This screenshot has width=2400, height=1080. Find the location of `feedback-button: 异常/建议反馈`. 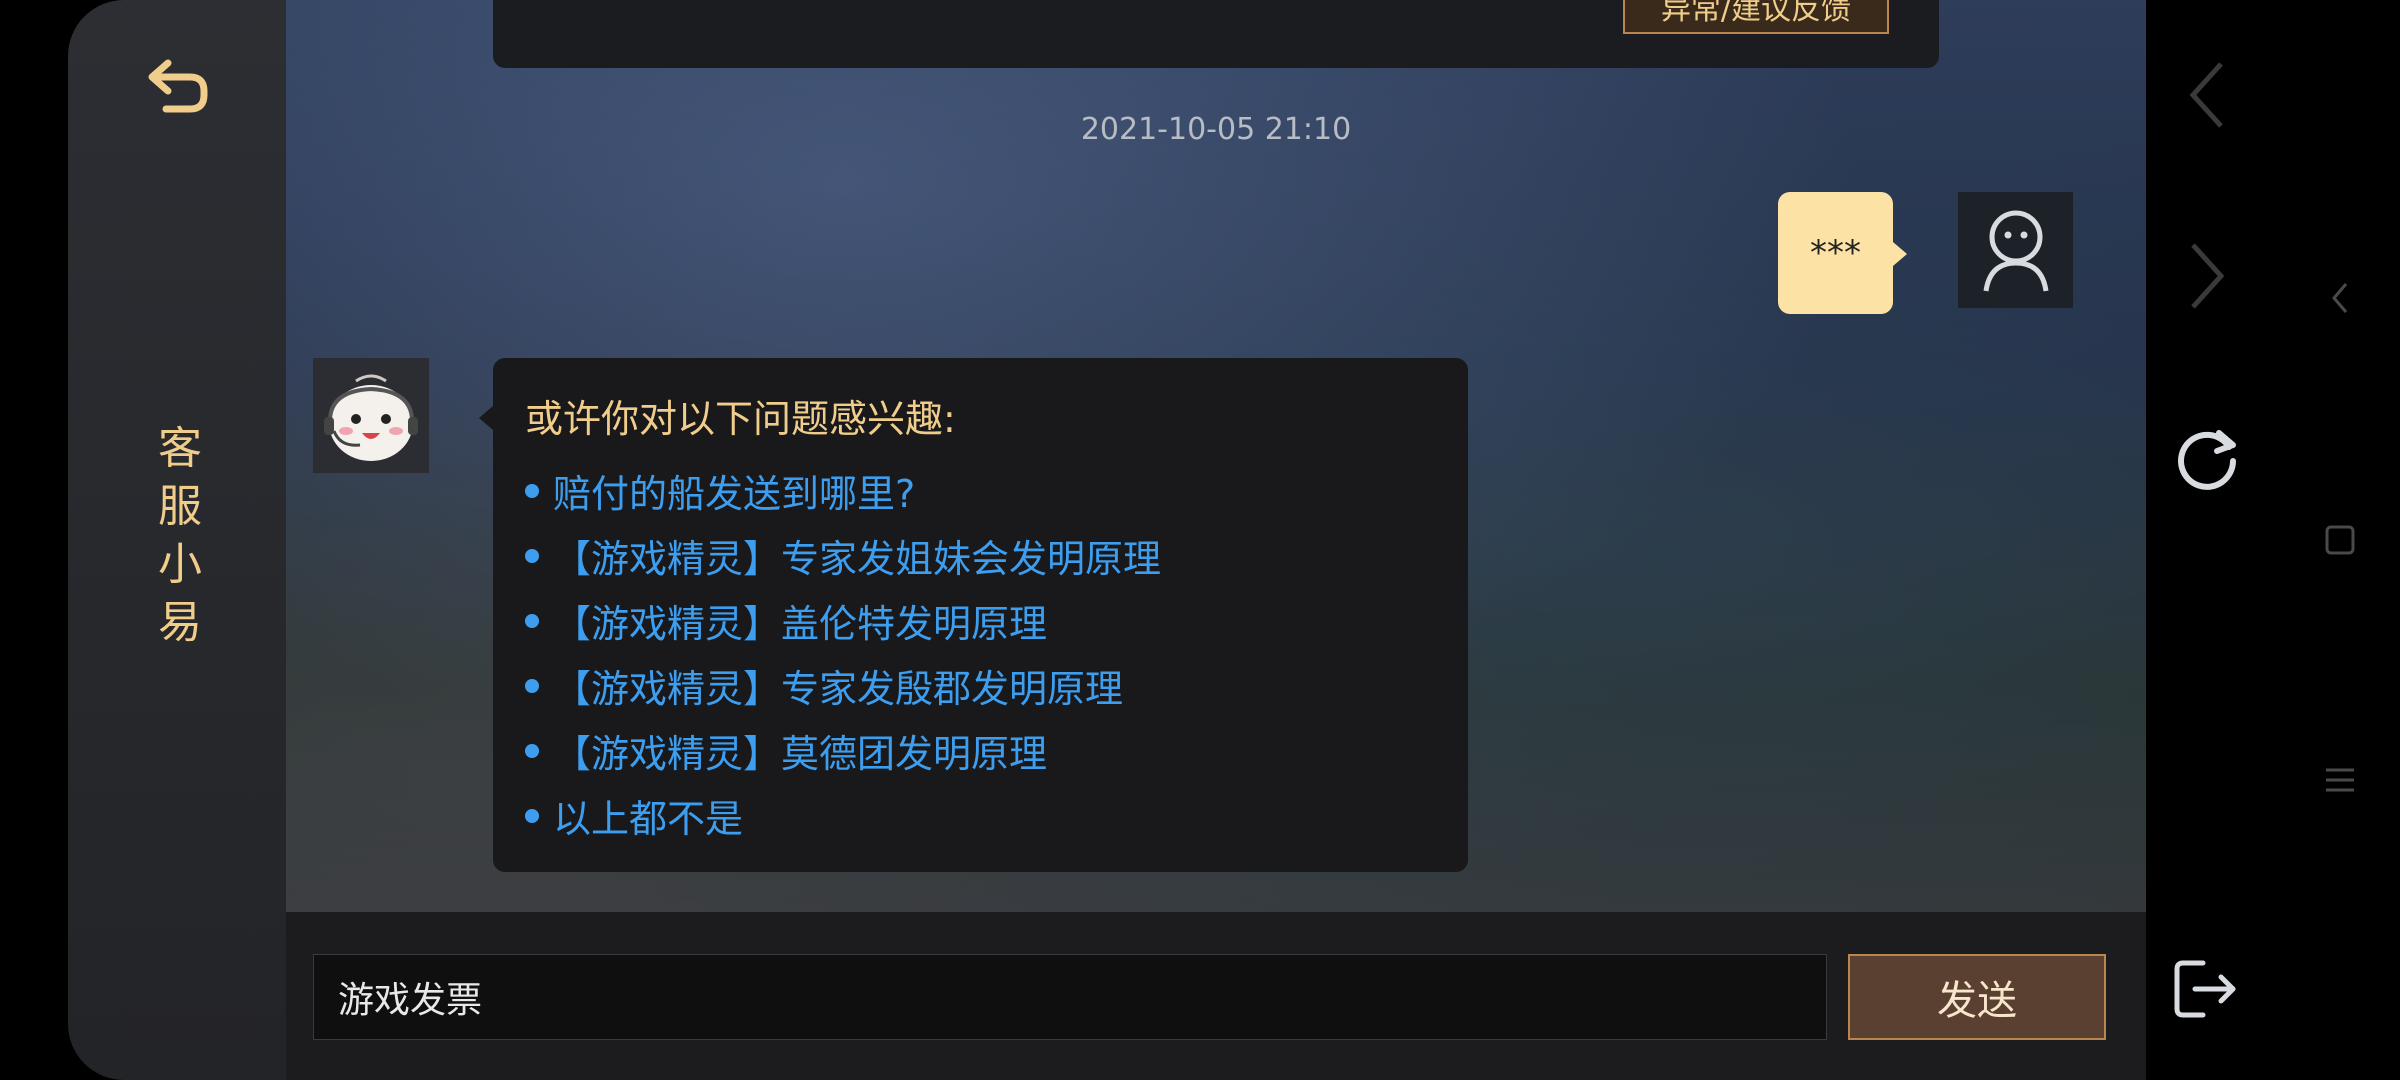

feedback-button: 异常/建议反馈 is located at coordinates (1756, 17).